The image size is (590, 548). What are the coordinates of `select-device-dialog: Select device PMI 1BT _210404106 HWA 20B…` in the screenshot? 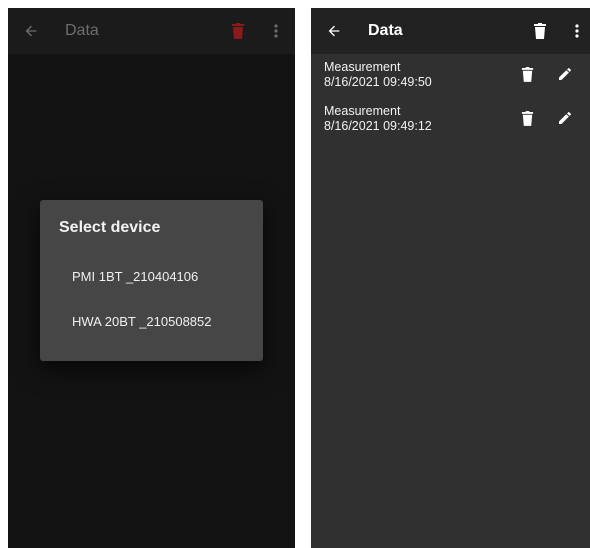 It's located at (151, 280).